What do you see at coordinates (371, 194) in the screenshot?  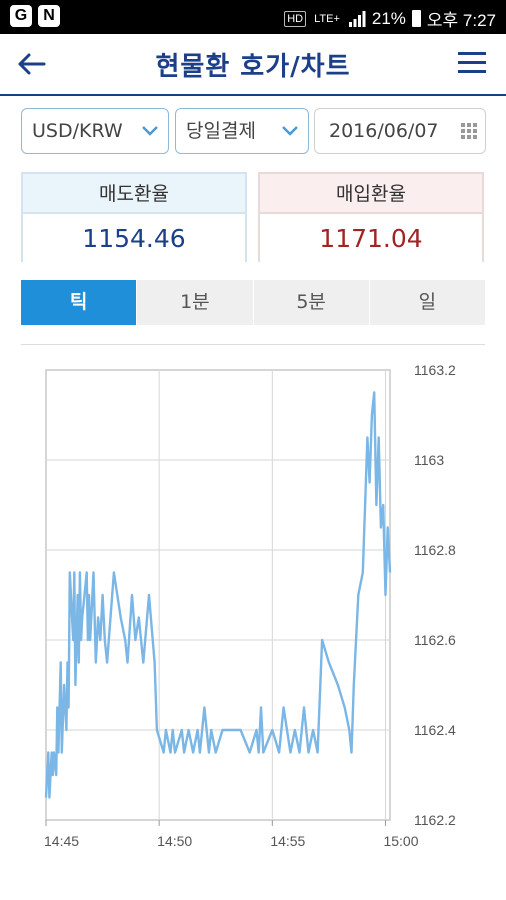 I see `buy-rate-label: 매입환율` at bounding box center [371, 194].